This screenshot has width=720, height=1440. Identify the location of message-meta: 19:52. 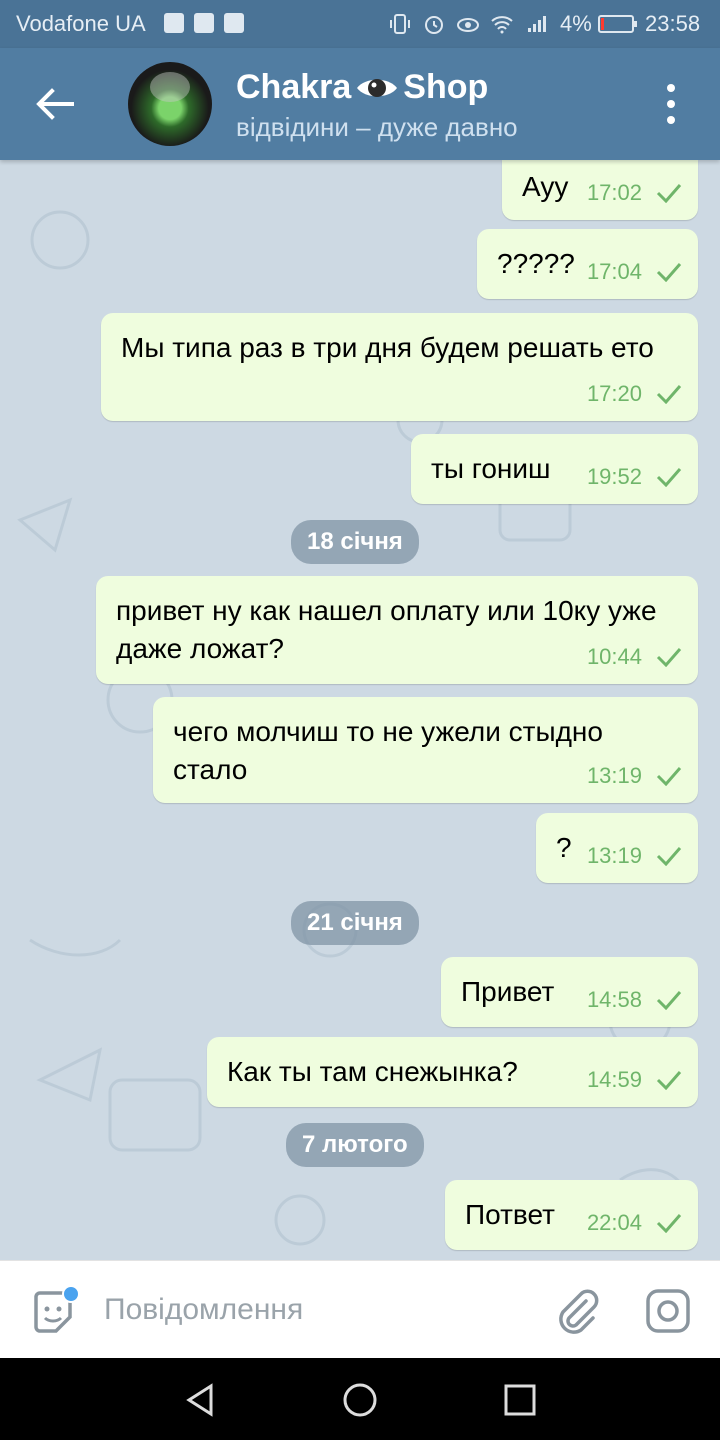
(634, 477).